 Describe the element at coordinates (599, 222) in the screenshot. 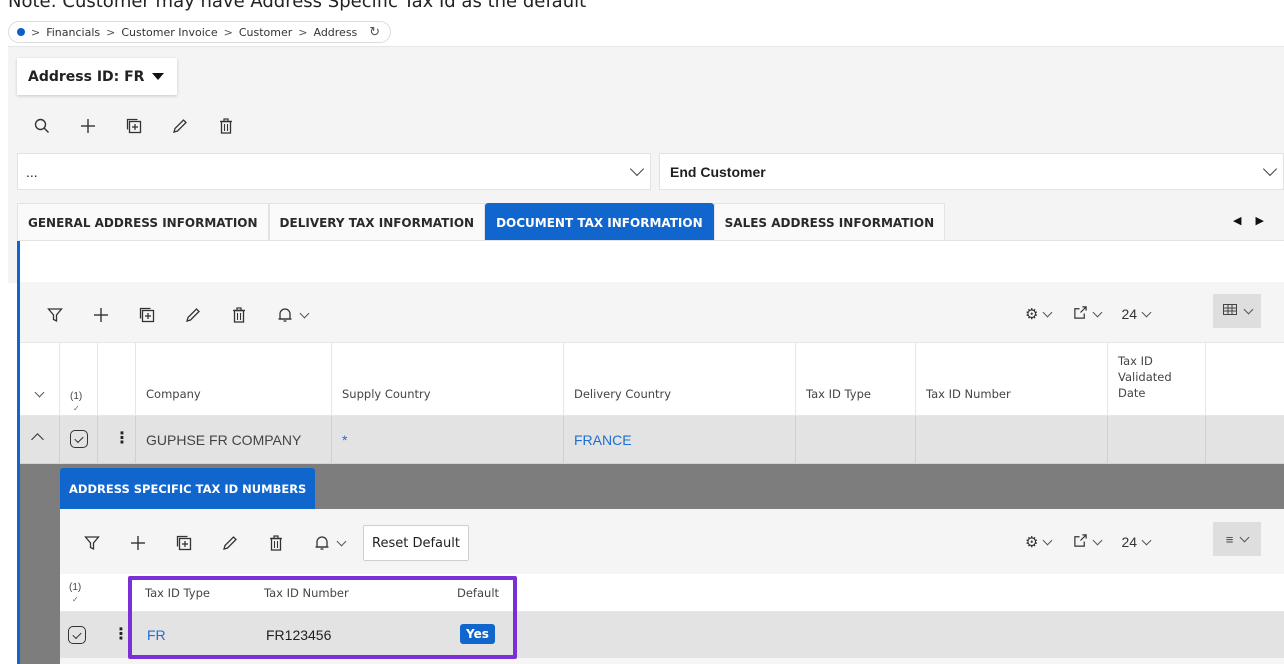

I see `tab-document-tax-information: DOCUMENT TAX INFORMATION` at that location.